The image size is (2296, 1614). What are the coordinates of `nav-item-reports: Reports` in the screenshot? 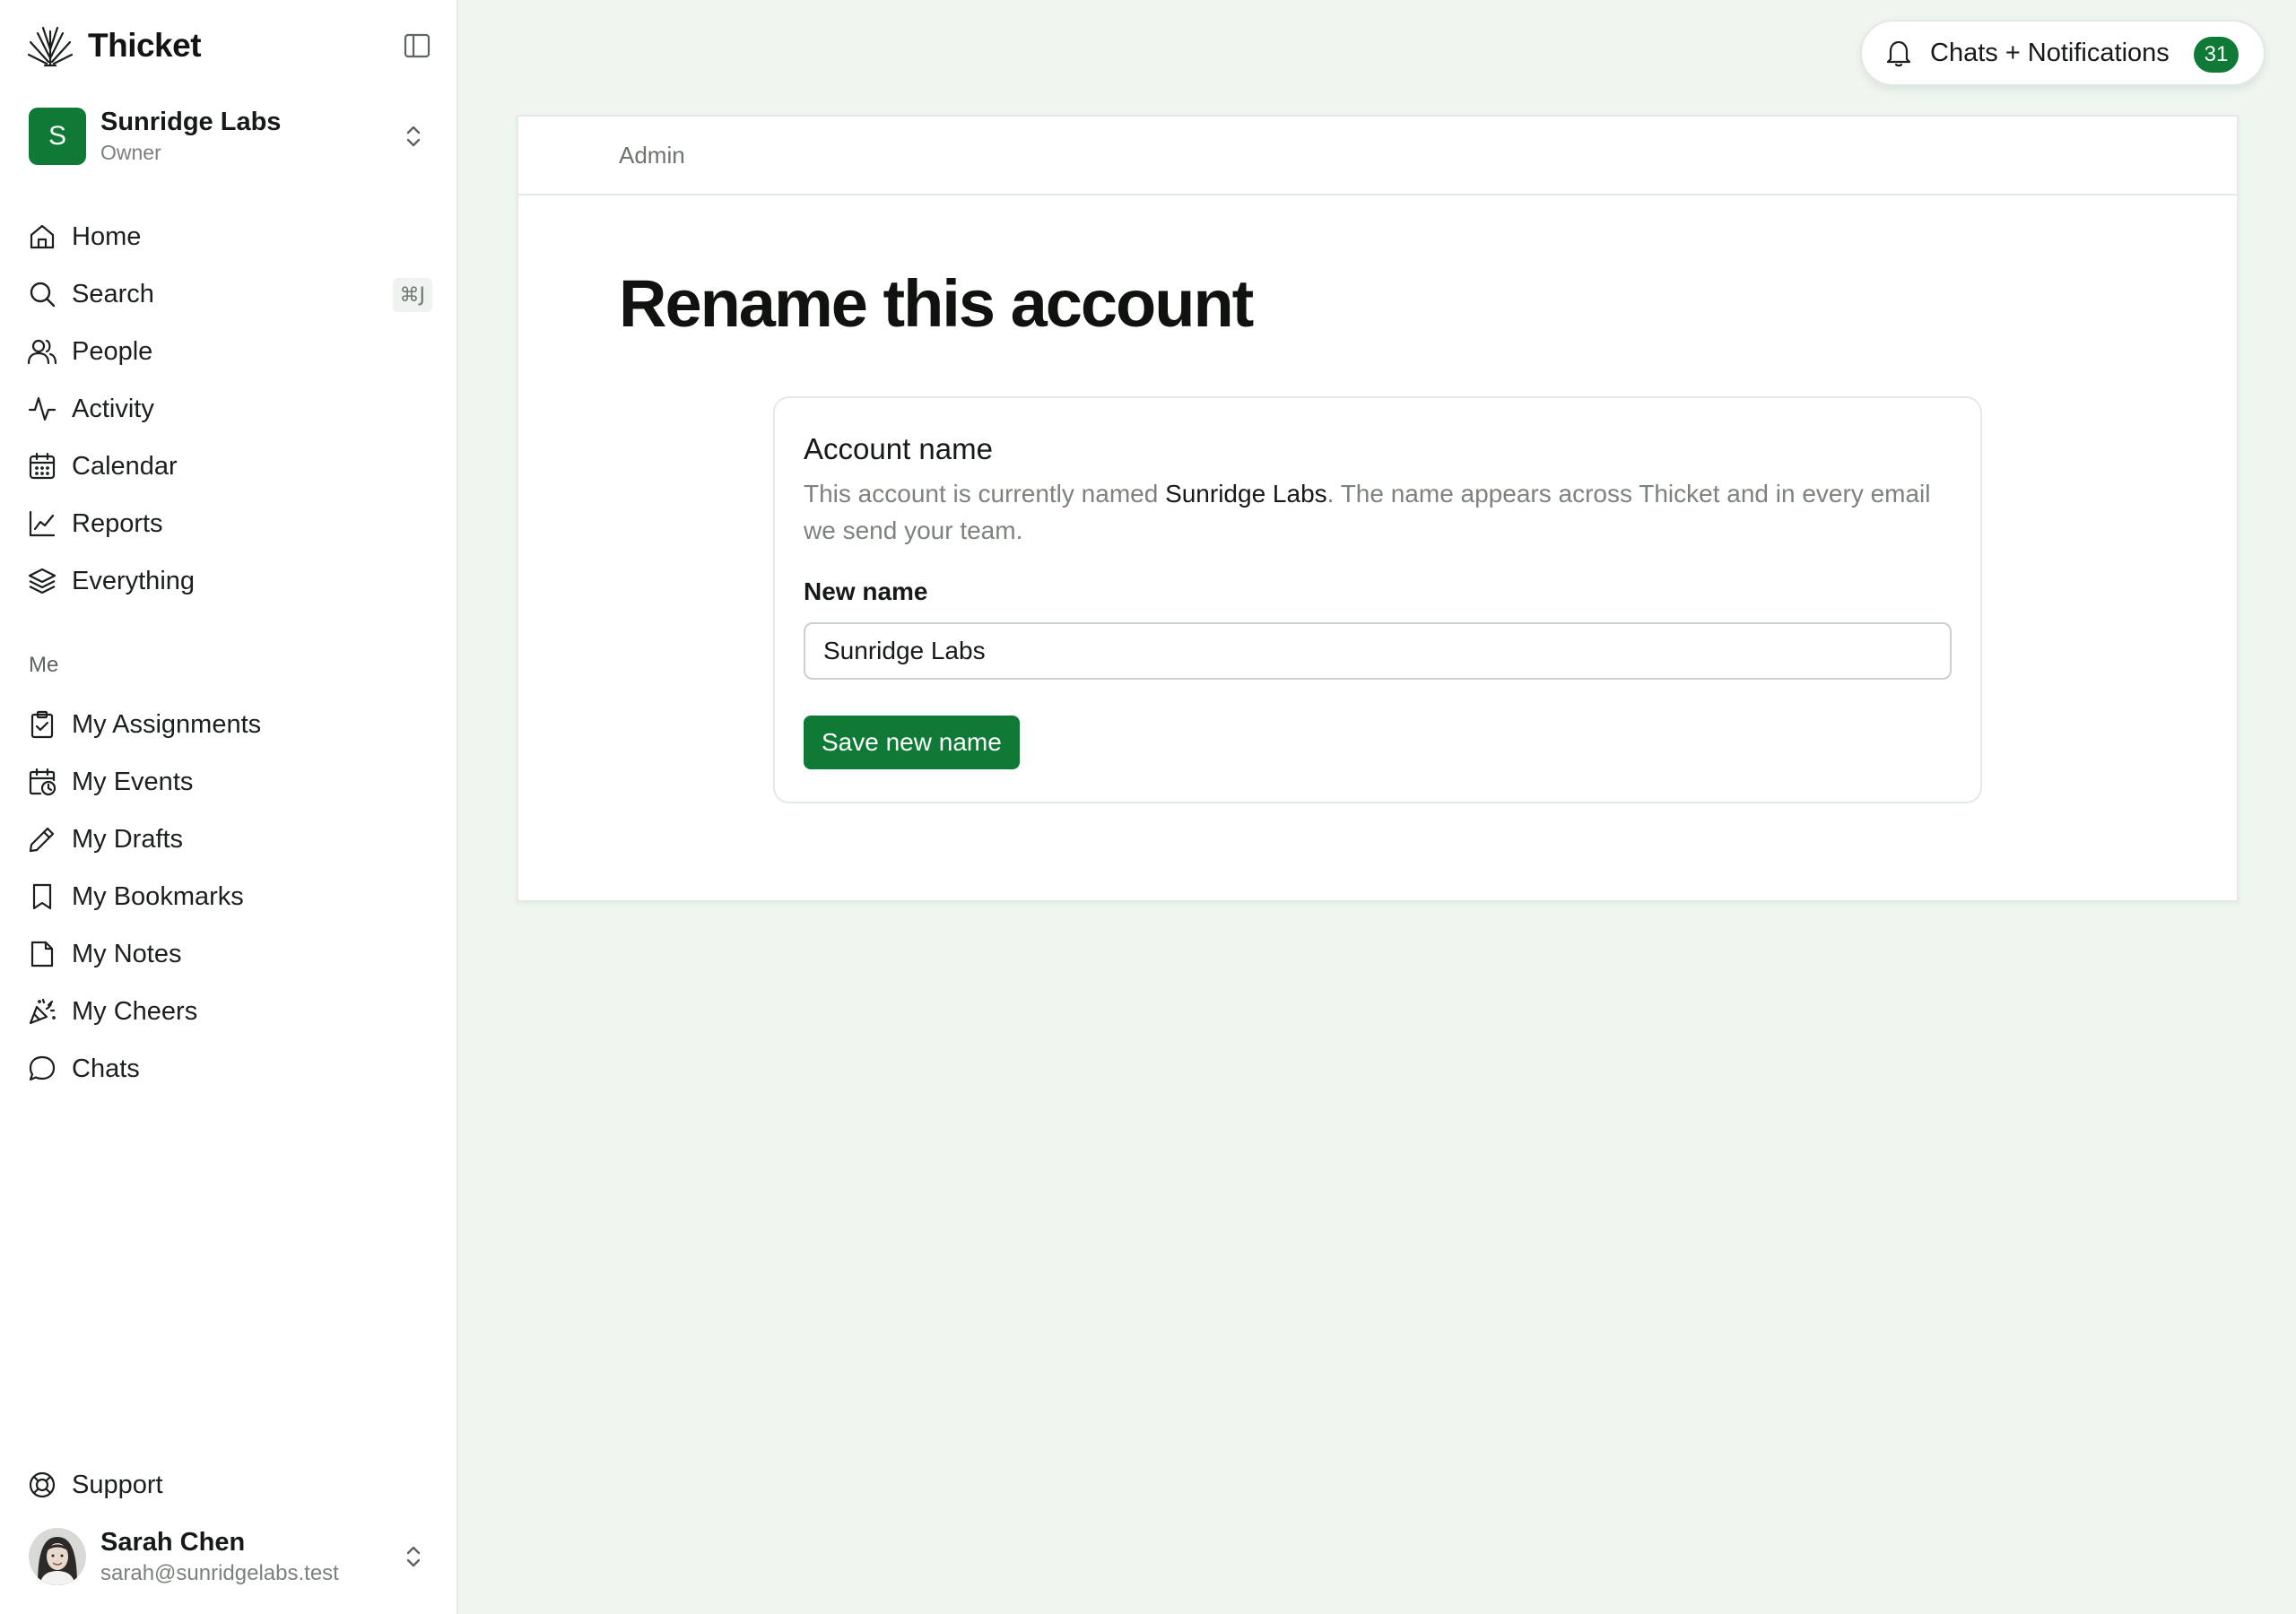 It's located at (229, 523).